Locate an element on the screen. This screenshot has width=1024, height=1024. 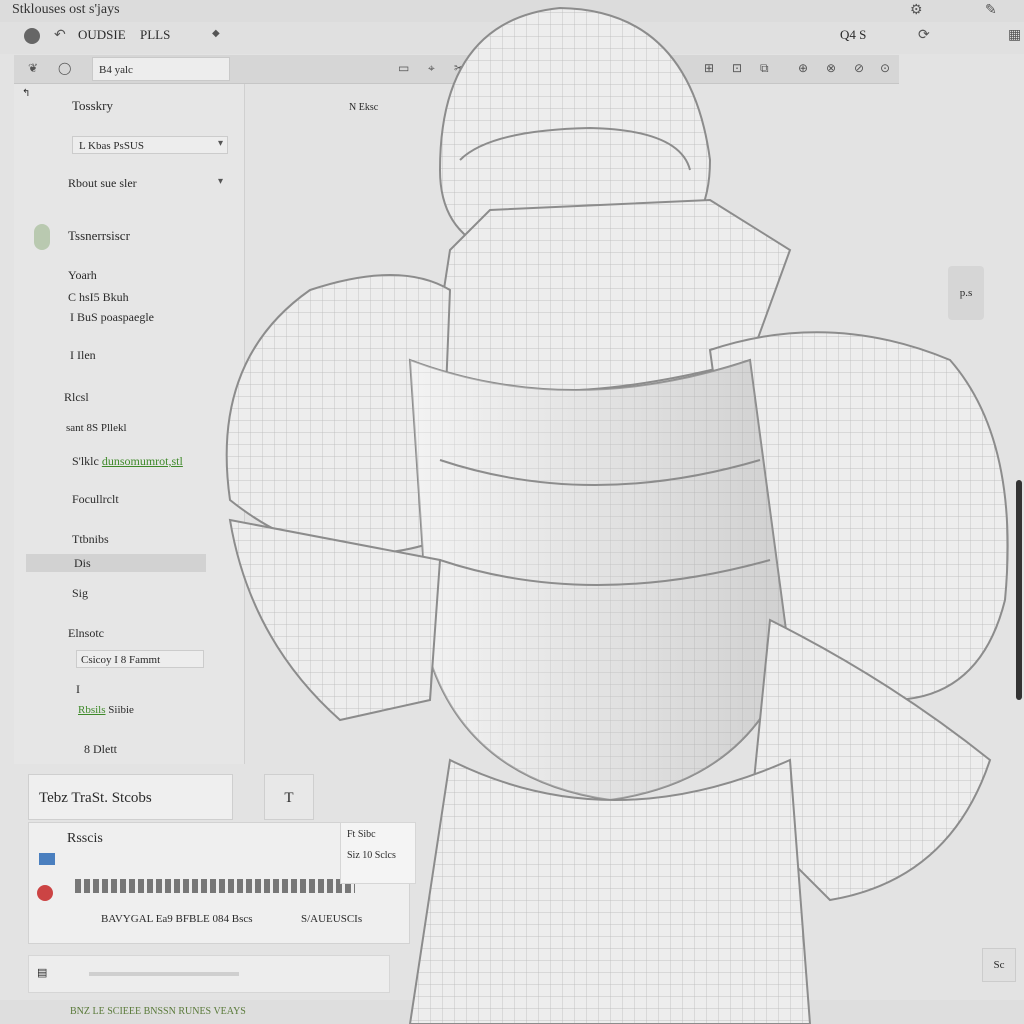
leaf-icon: ❦ is located at coordinates (33, 68).